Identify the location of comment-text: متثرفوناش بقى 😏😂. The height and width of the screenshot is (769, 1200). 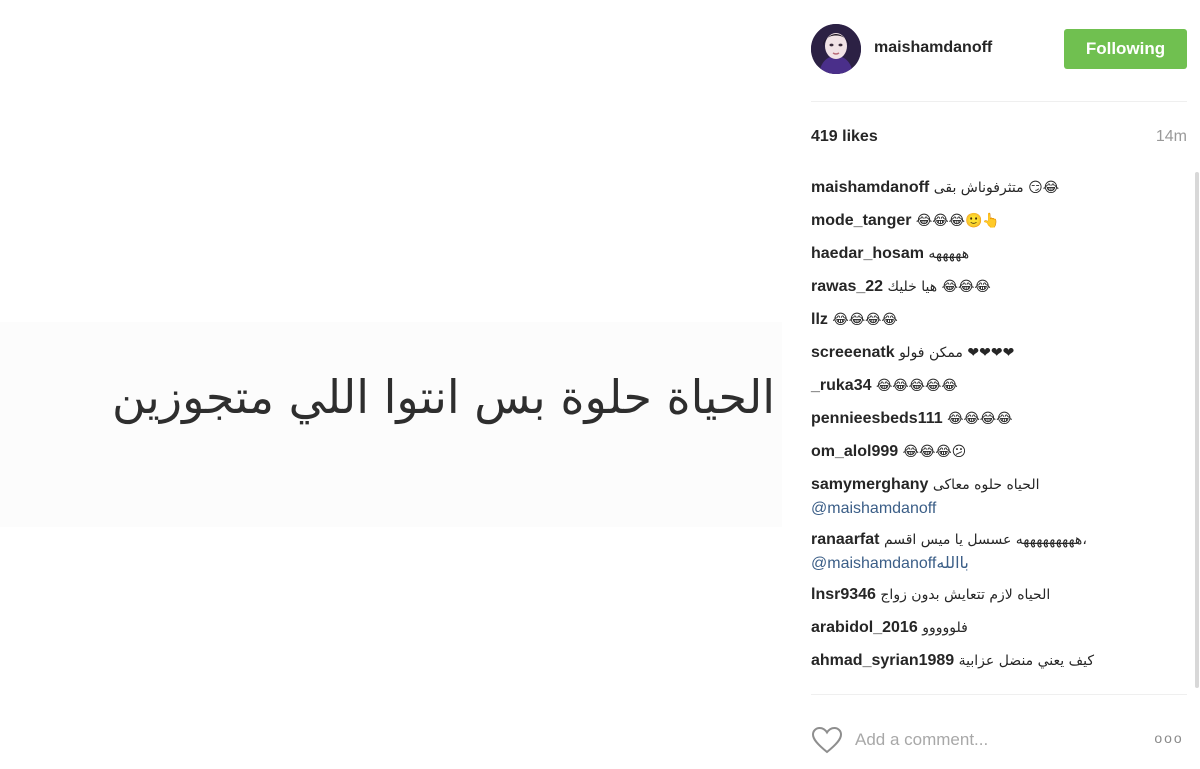
(996, 188).